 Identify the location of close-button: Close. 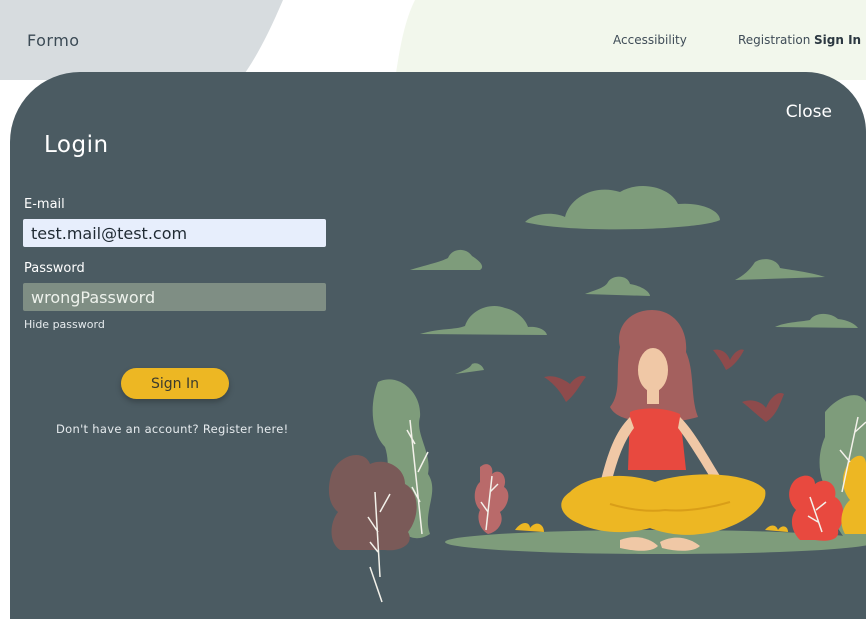
(809, 112).